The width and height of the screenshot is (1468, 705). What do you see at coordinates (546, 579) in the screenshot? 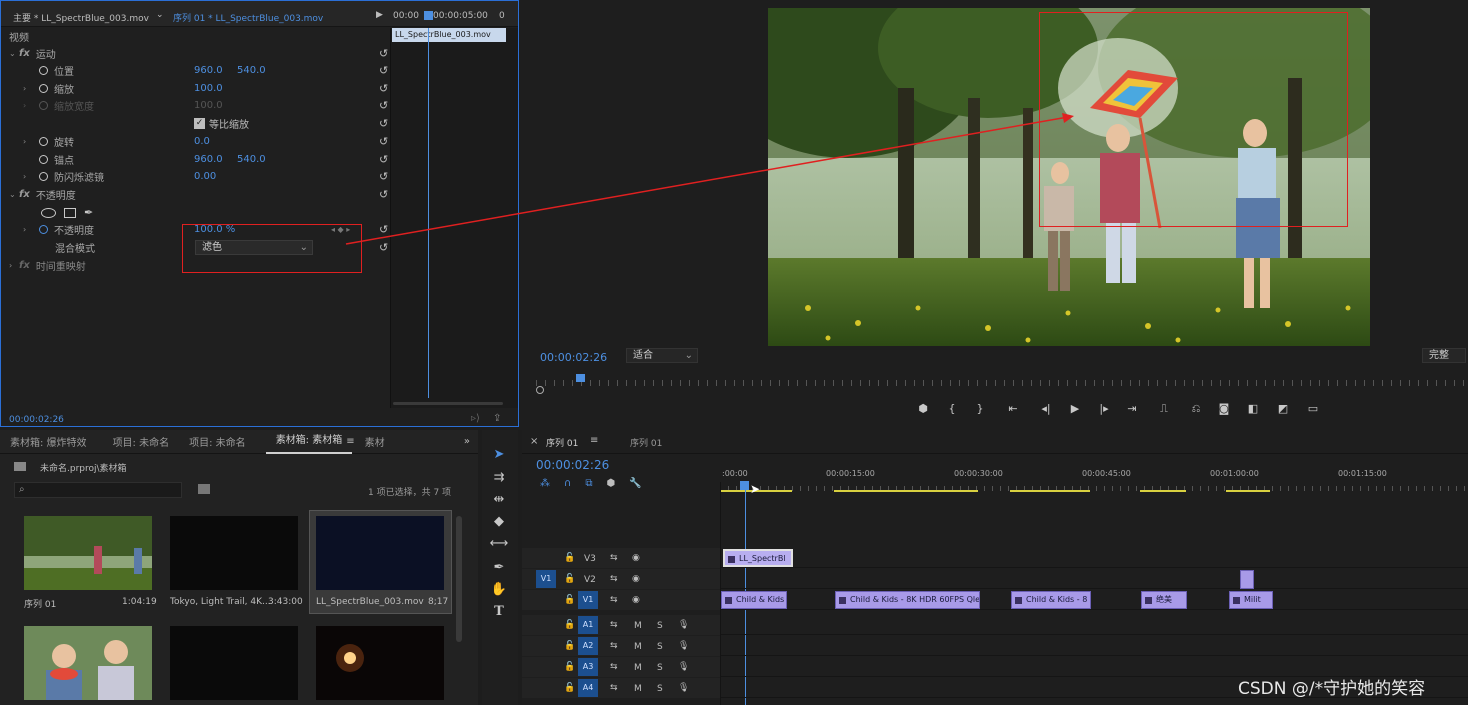
I see `source-patch-v1: V1` at bounding box center [546, 579].